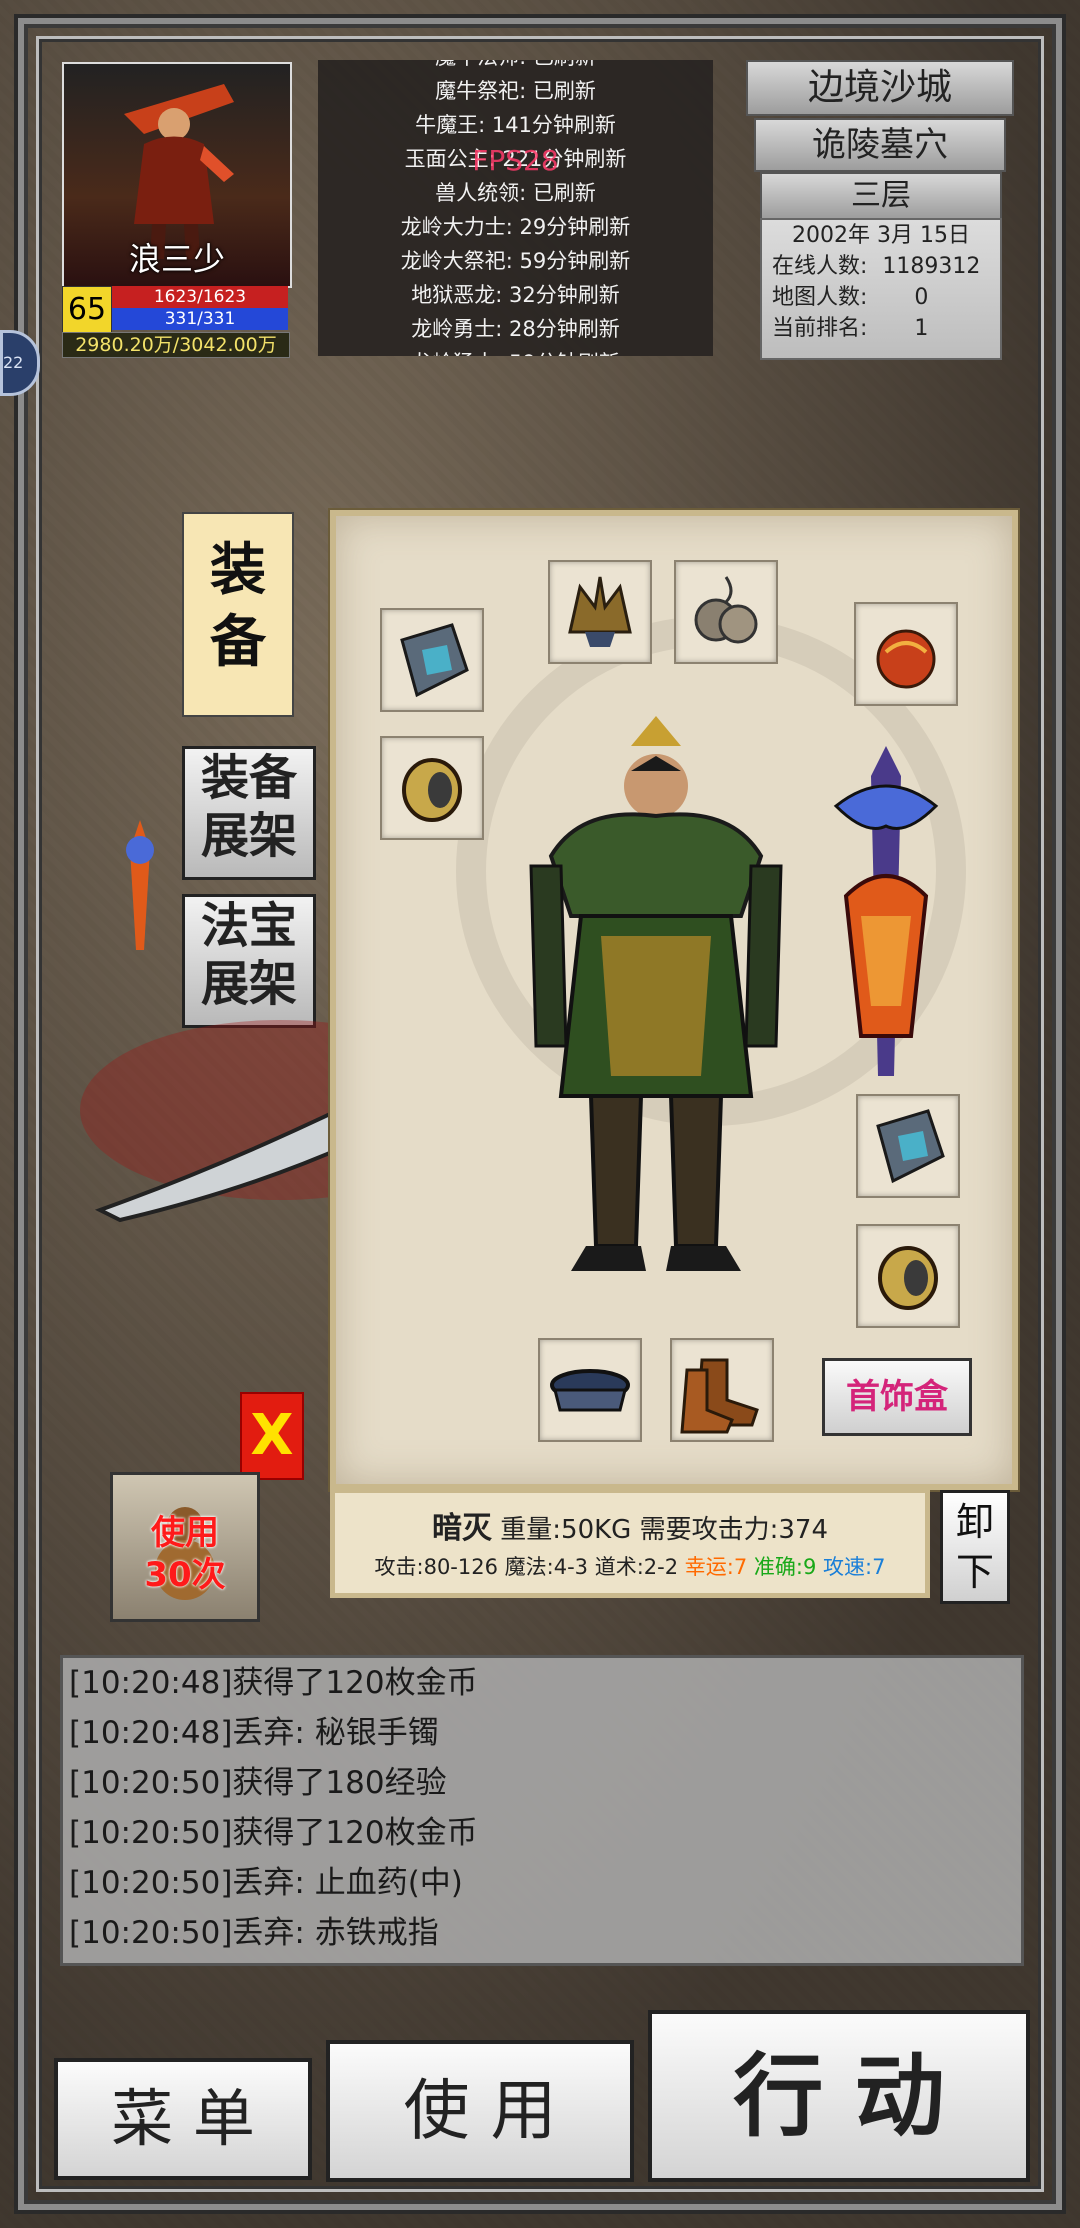  What do you see at coordinates (515, 125) in the screenshot?
I see `boss-row: 牛魔王: 141分钟刷新` at bounding box center [515, 125].